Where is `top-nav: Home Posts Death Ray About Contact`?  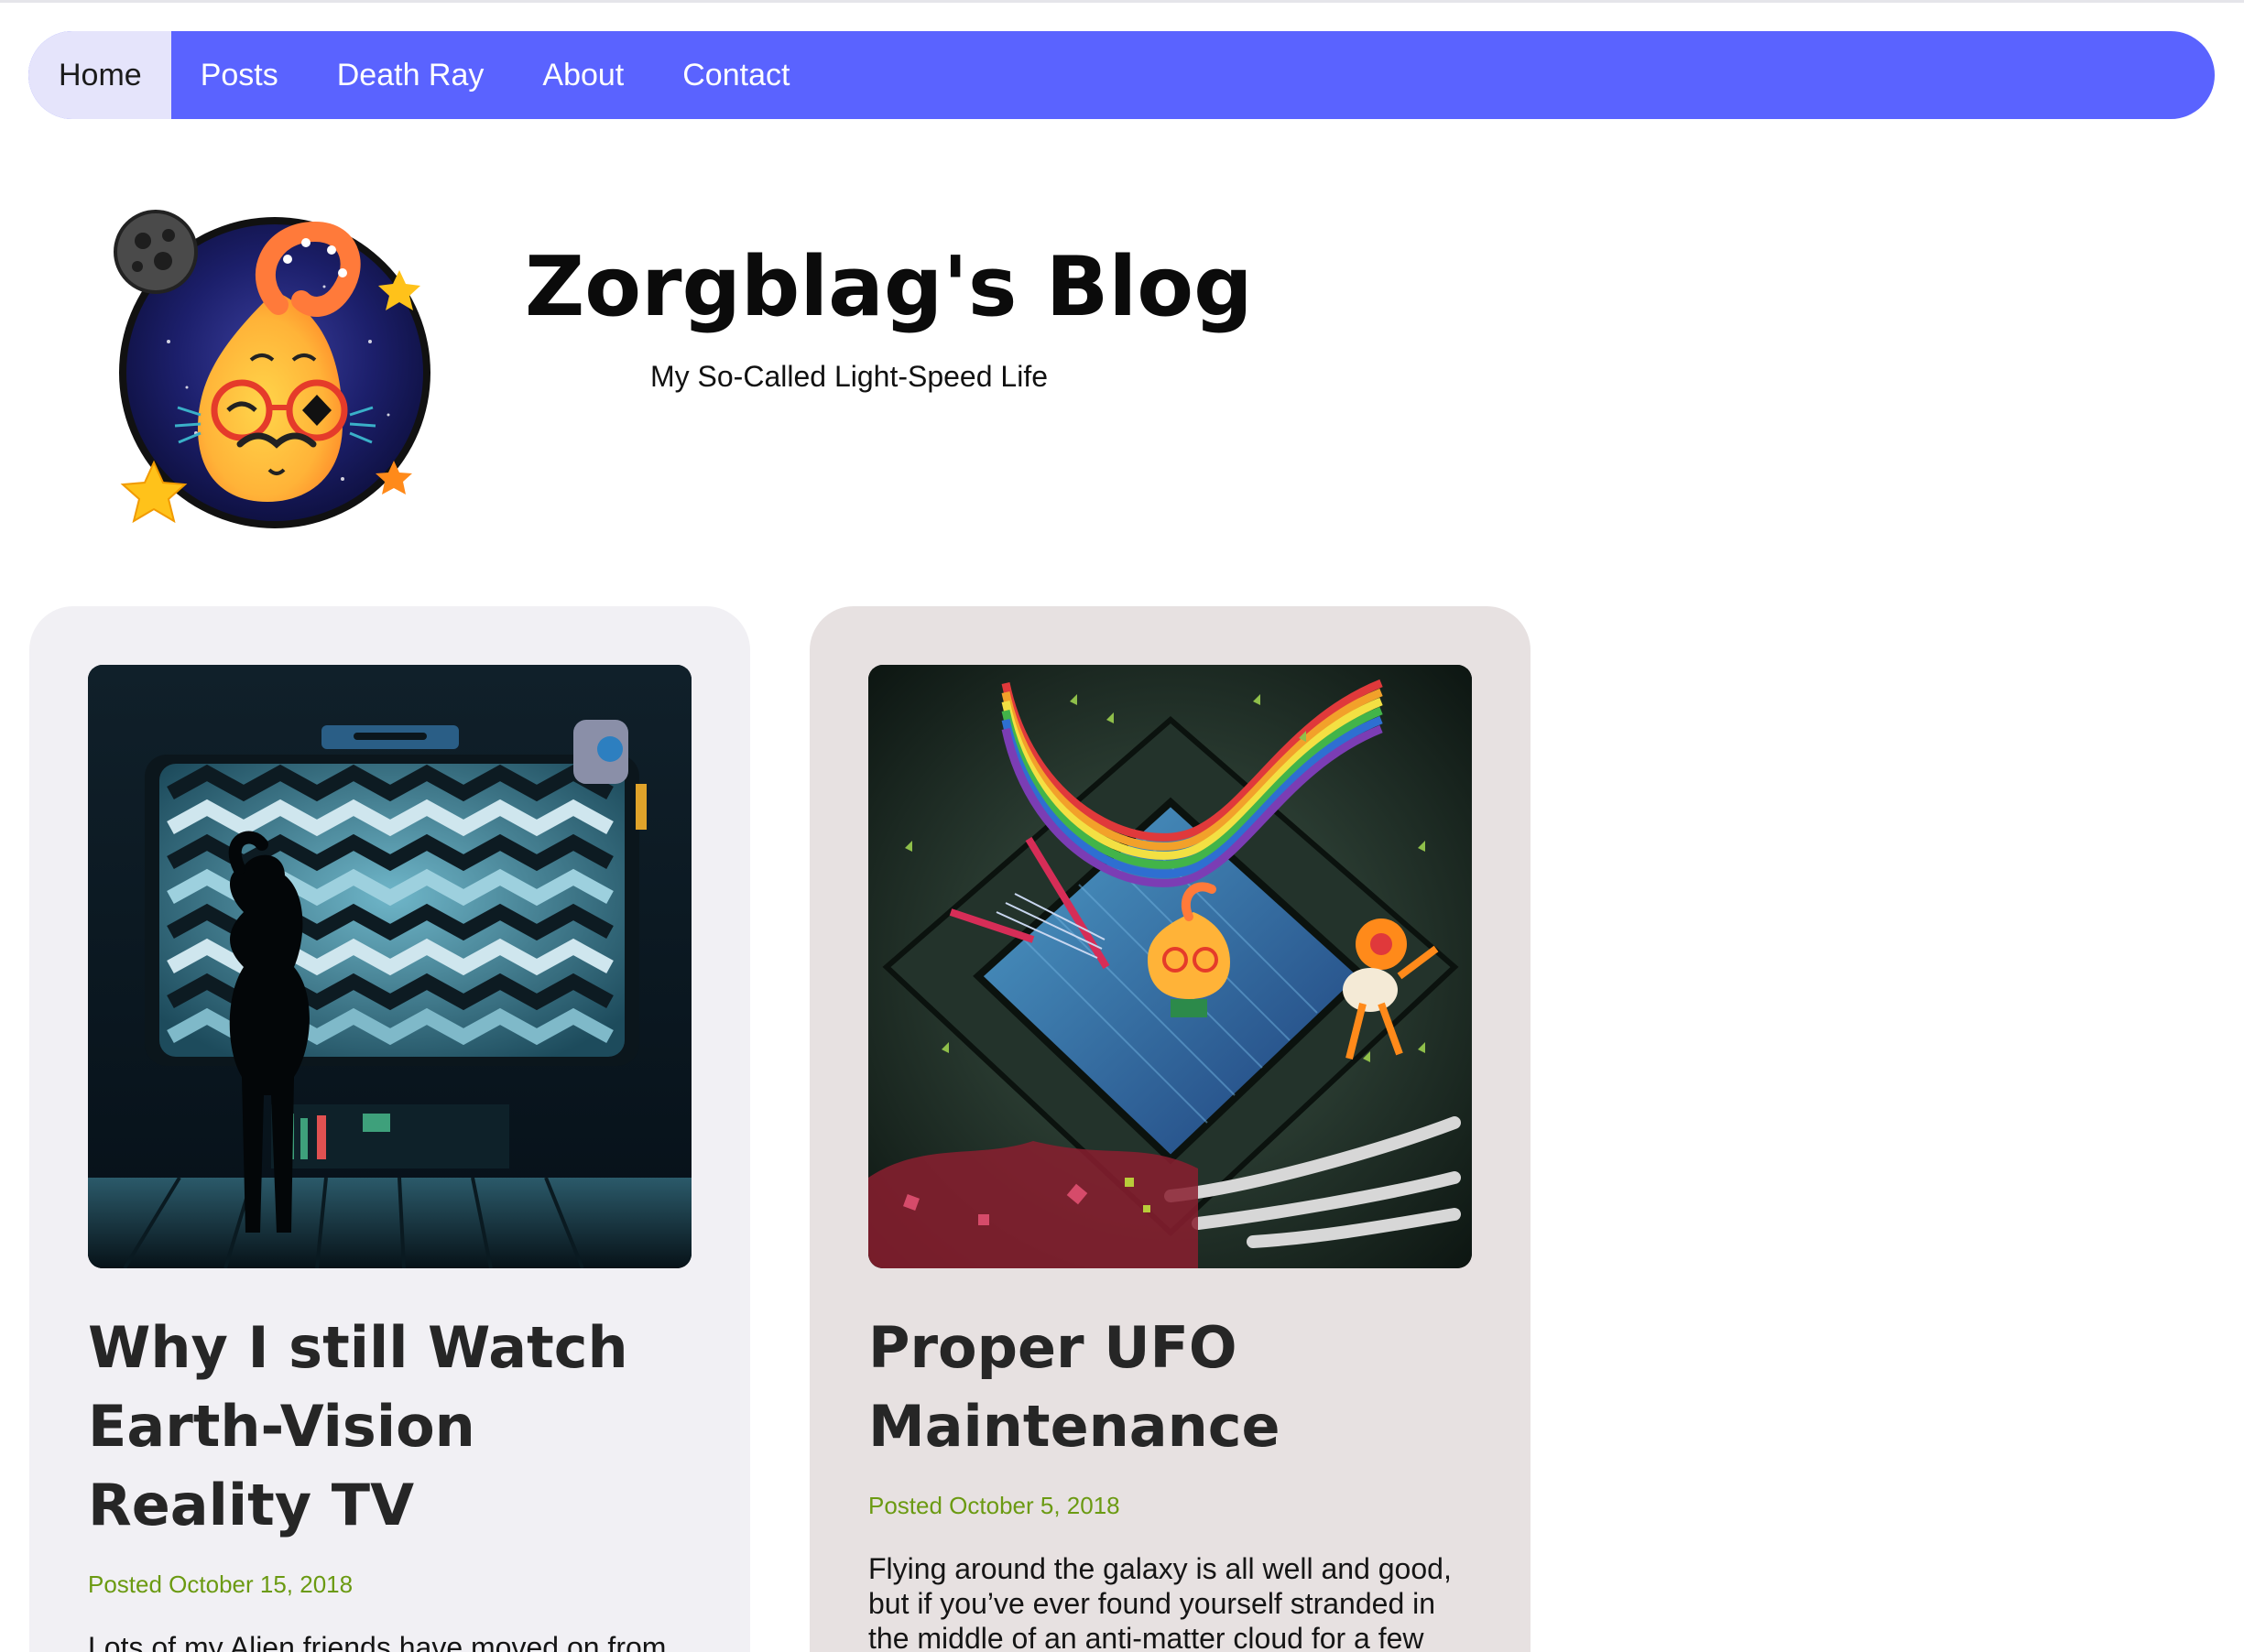
top-nav: Home Posts Death Ray About Contact is located at coordinates (1121, 75).